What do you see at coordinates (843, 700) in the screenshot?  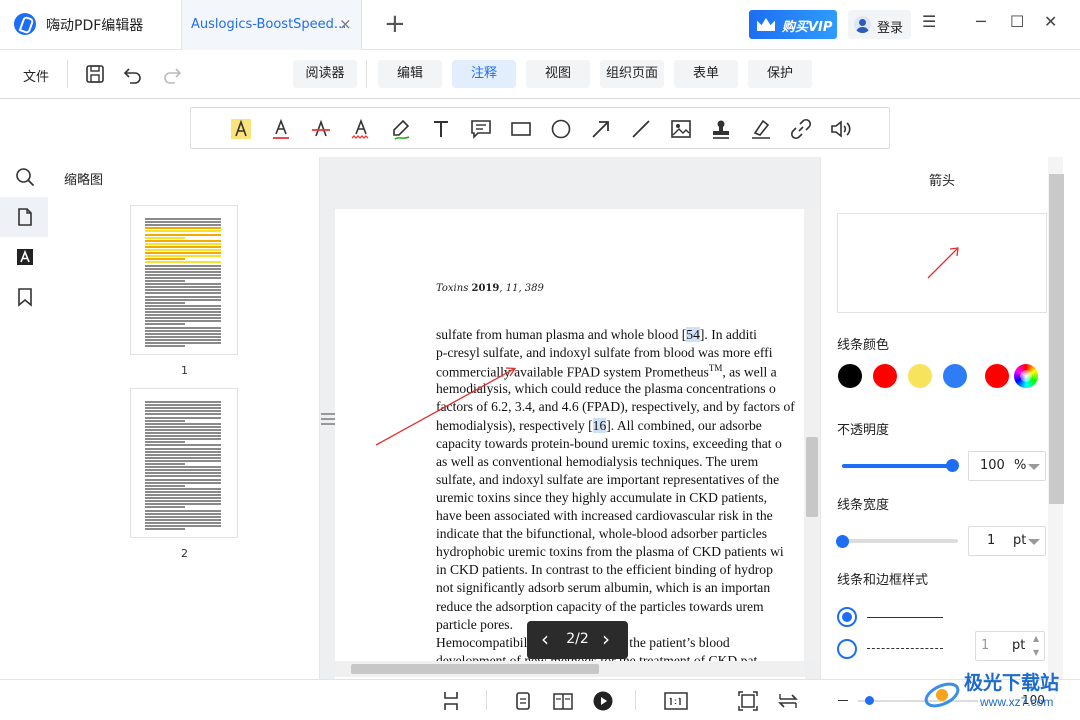 I see `zoom-out-icon` at bounding box center [843, 700].